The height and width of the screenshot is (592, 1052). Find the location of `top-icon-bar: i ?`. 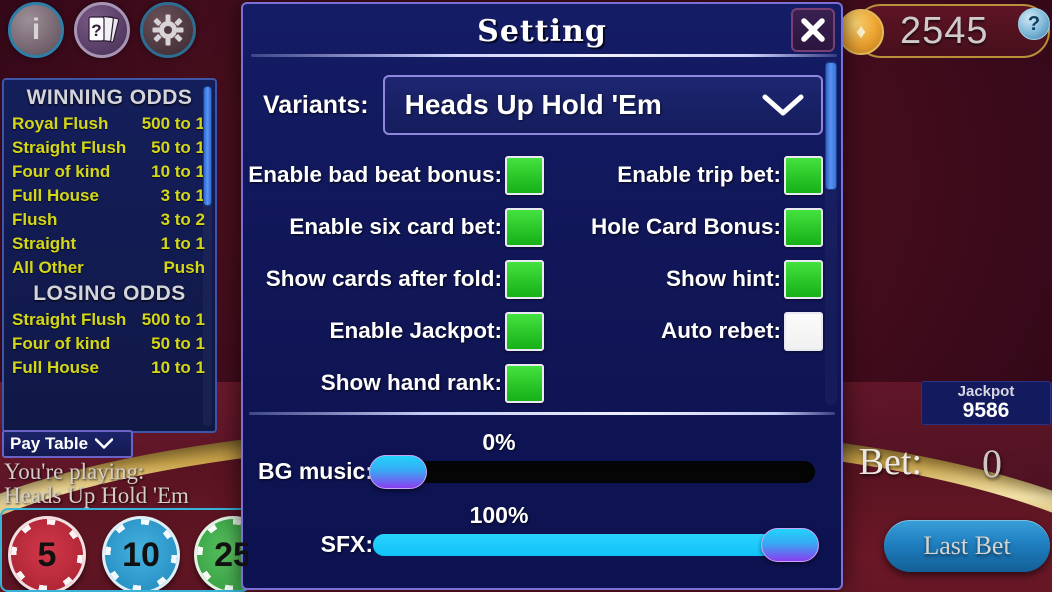

top-icon-bar: i ? is located at coordinates (102, 30).